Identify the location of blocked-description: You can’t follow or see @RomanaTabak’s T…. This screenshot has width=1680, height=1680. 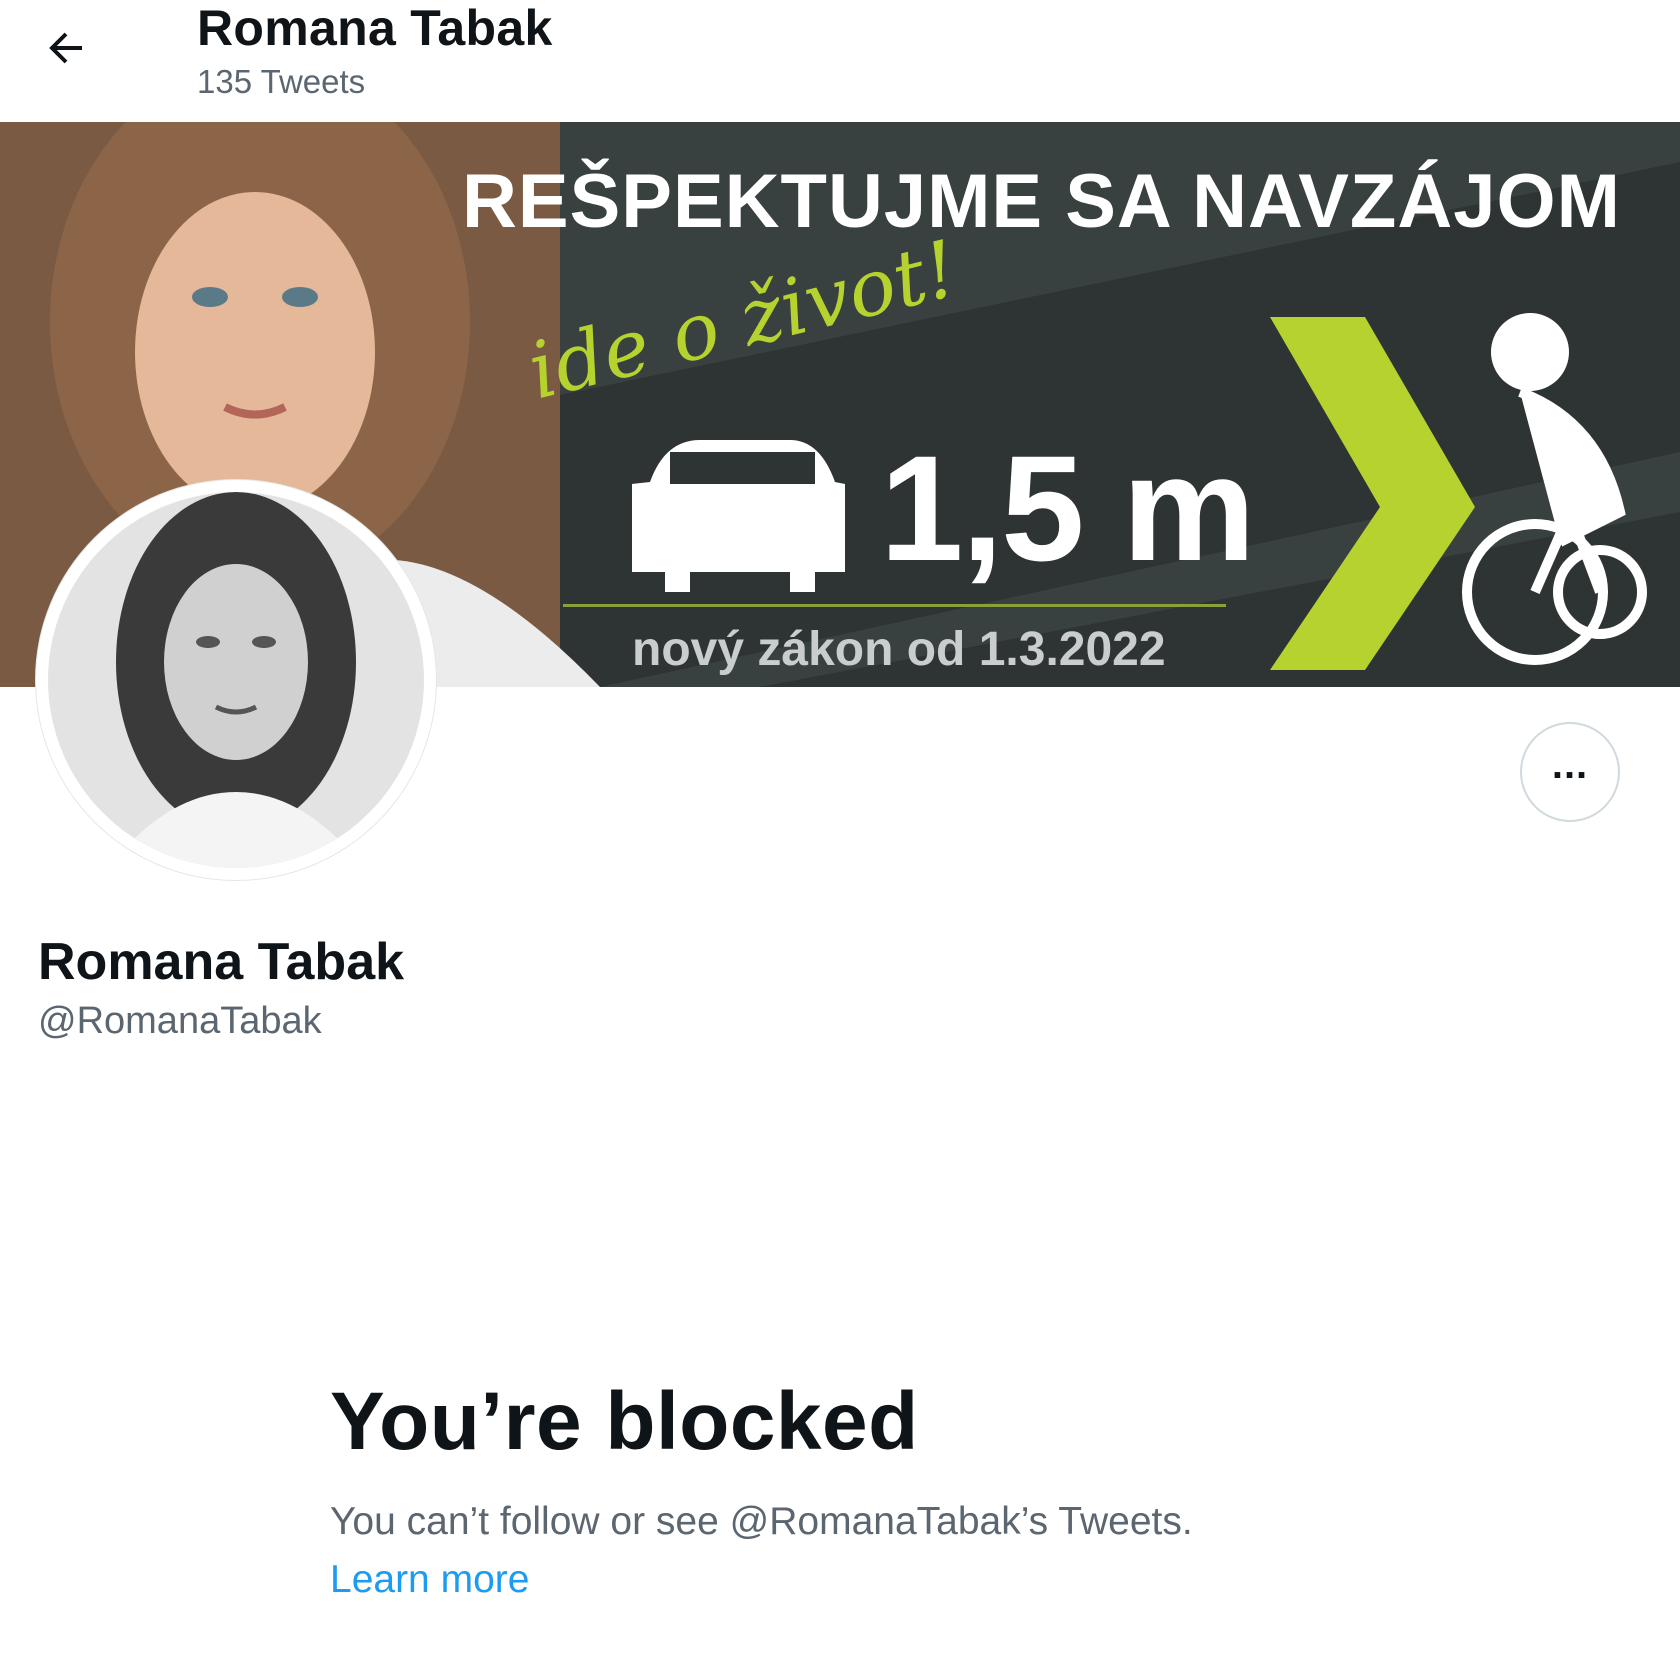
(761, 1521).